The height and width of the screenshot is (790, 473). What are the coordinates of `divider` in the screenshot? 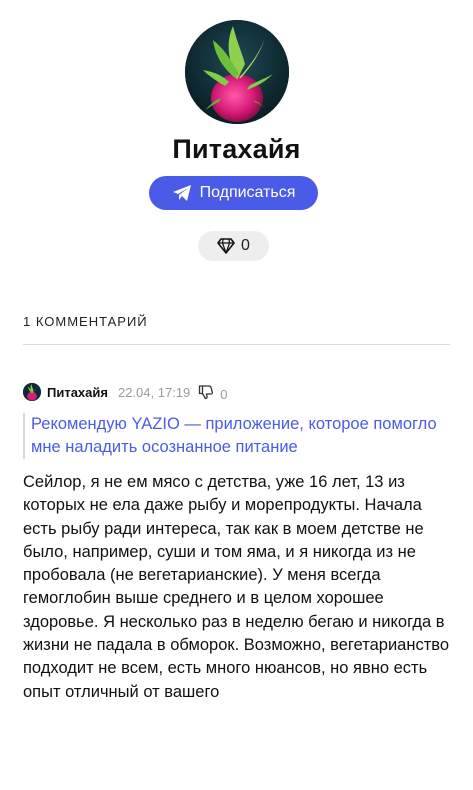 It's located at (236, 344).